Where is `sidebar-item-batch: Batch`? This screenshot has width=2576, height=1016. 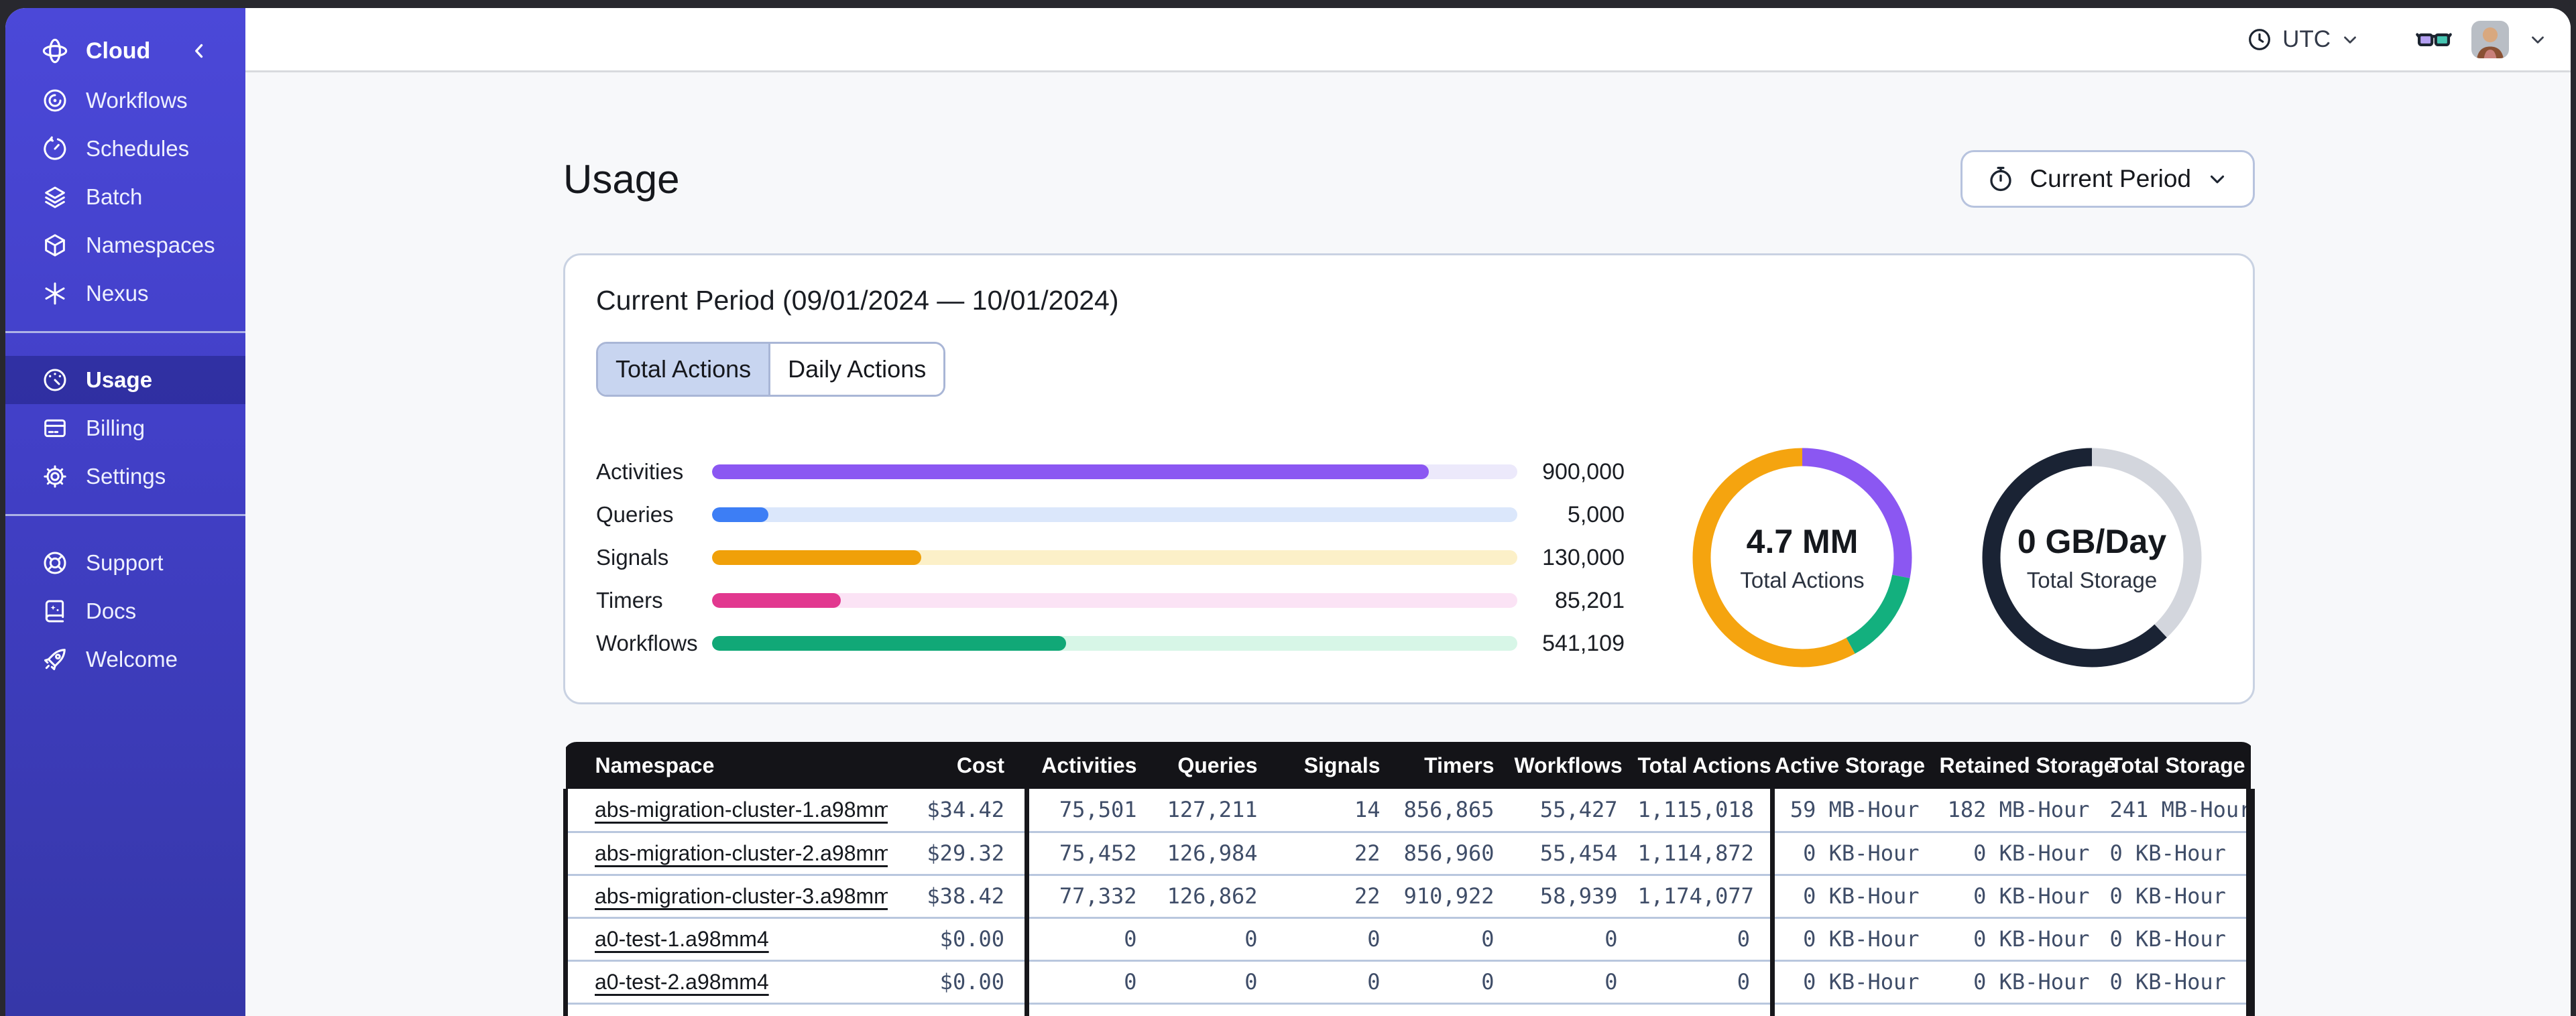 sidebar-item-batch: Batch is located at coordinates (125, 197).